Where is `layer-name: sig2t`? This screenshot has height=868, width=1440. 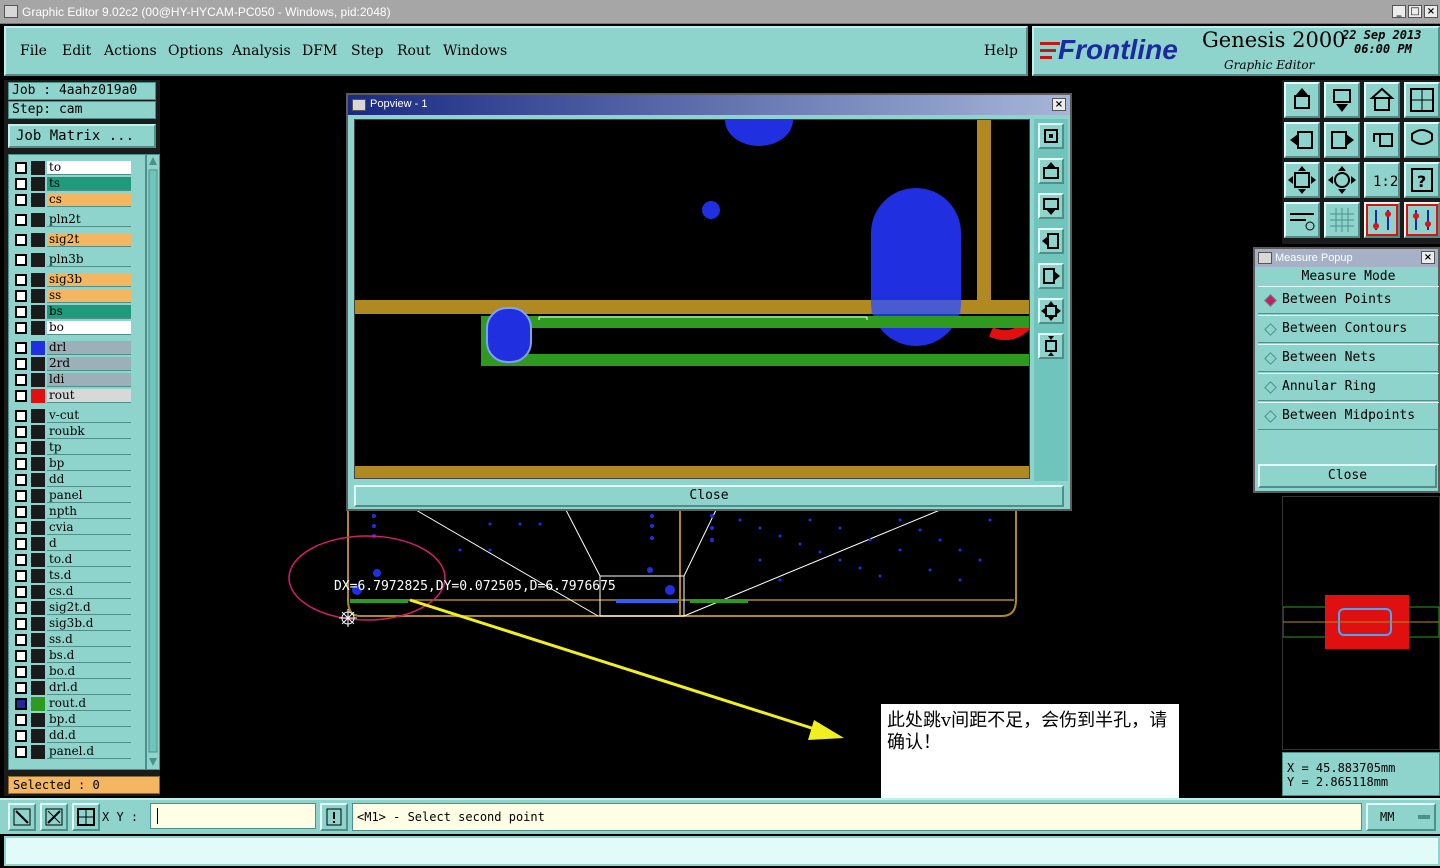 layer-name: sig2t is located at coordinates (89, 240).